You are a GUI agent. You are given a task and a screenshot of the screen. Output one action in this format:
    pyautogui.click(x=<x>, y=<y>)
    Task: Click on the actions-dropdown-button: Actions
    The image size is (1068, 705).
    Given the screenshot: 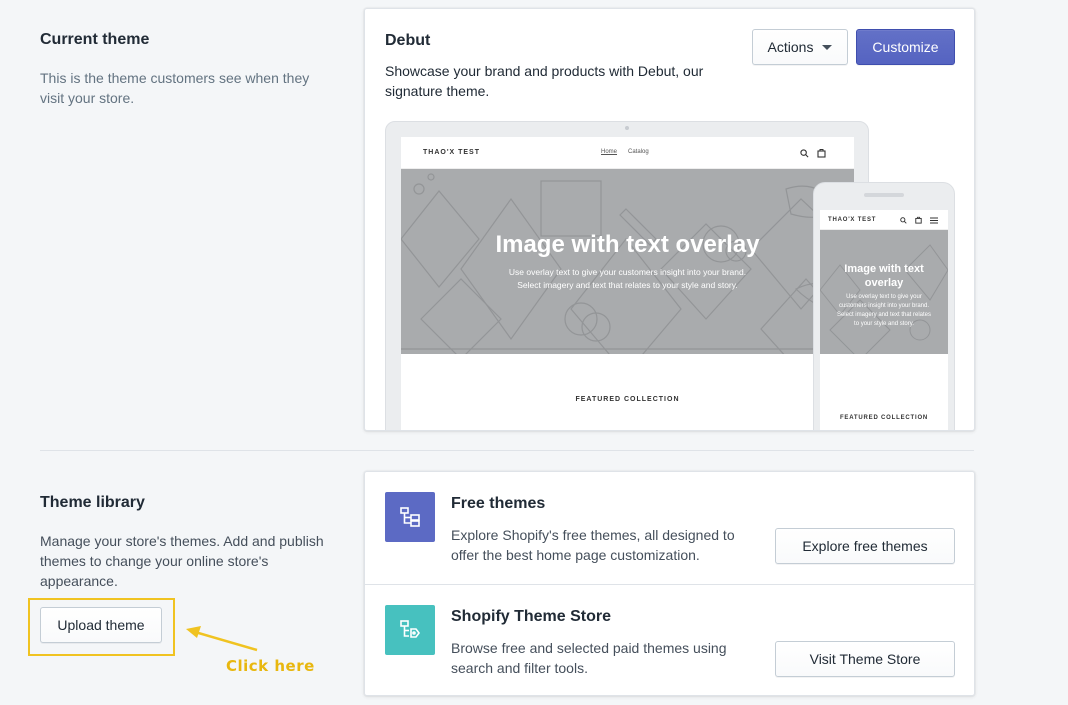 What is the action you would take?
    pyautogui.click(x=800, y=47)
    